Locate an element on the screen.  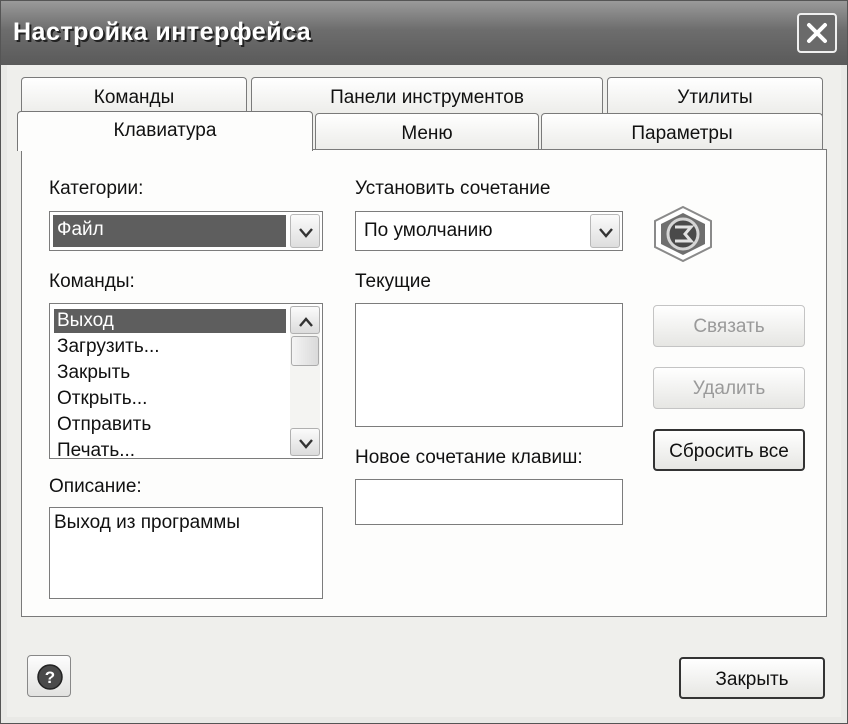
help-button: ? is located at coordinates (49, 676).